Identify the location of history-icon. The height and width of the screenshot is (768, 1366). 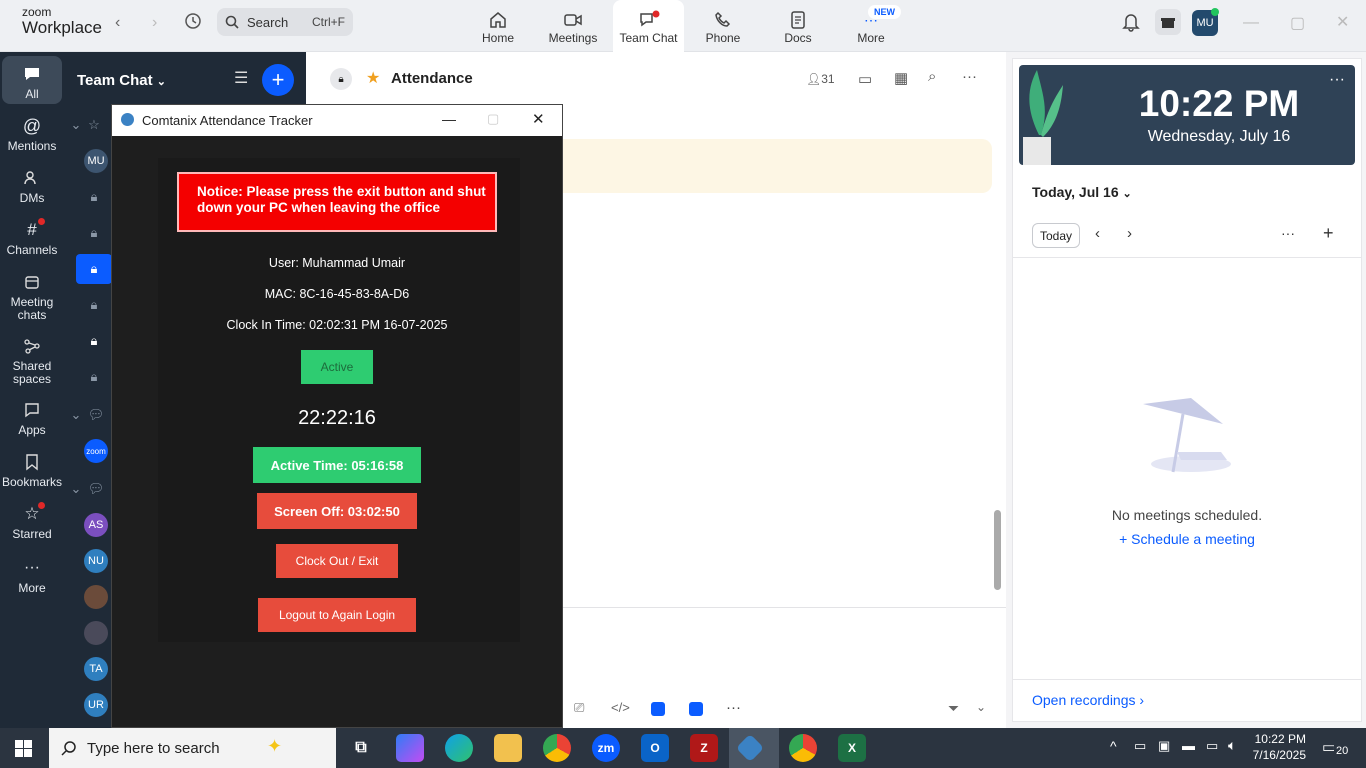
(193, 23).